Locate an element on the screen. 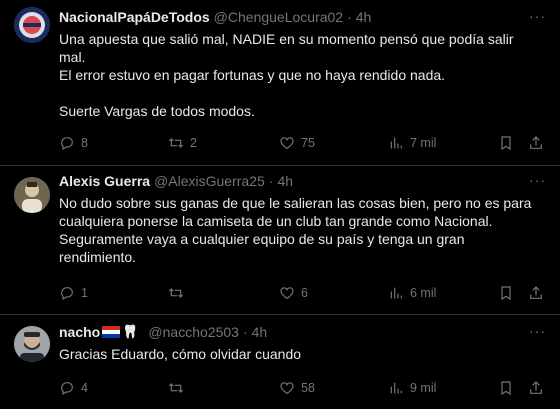 This screenshot has height=409, width=560. reply-button: 1 is located at coordinates (73, 293).